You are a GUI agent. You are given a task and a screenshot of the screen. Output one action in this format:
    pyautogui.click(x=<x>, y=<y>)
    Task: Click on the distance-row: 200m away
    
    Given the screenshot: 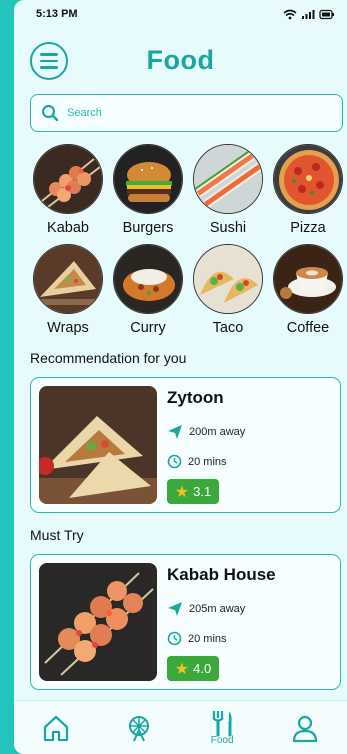 What is the action you would take?
    pyautogui.click(x=206, y=432)
    